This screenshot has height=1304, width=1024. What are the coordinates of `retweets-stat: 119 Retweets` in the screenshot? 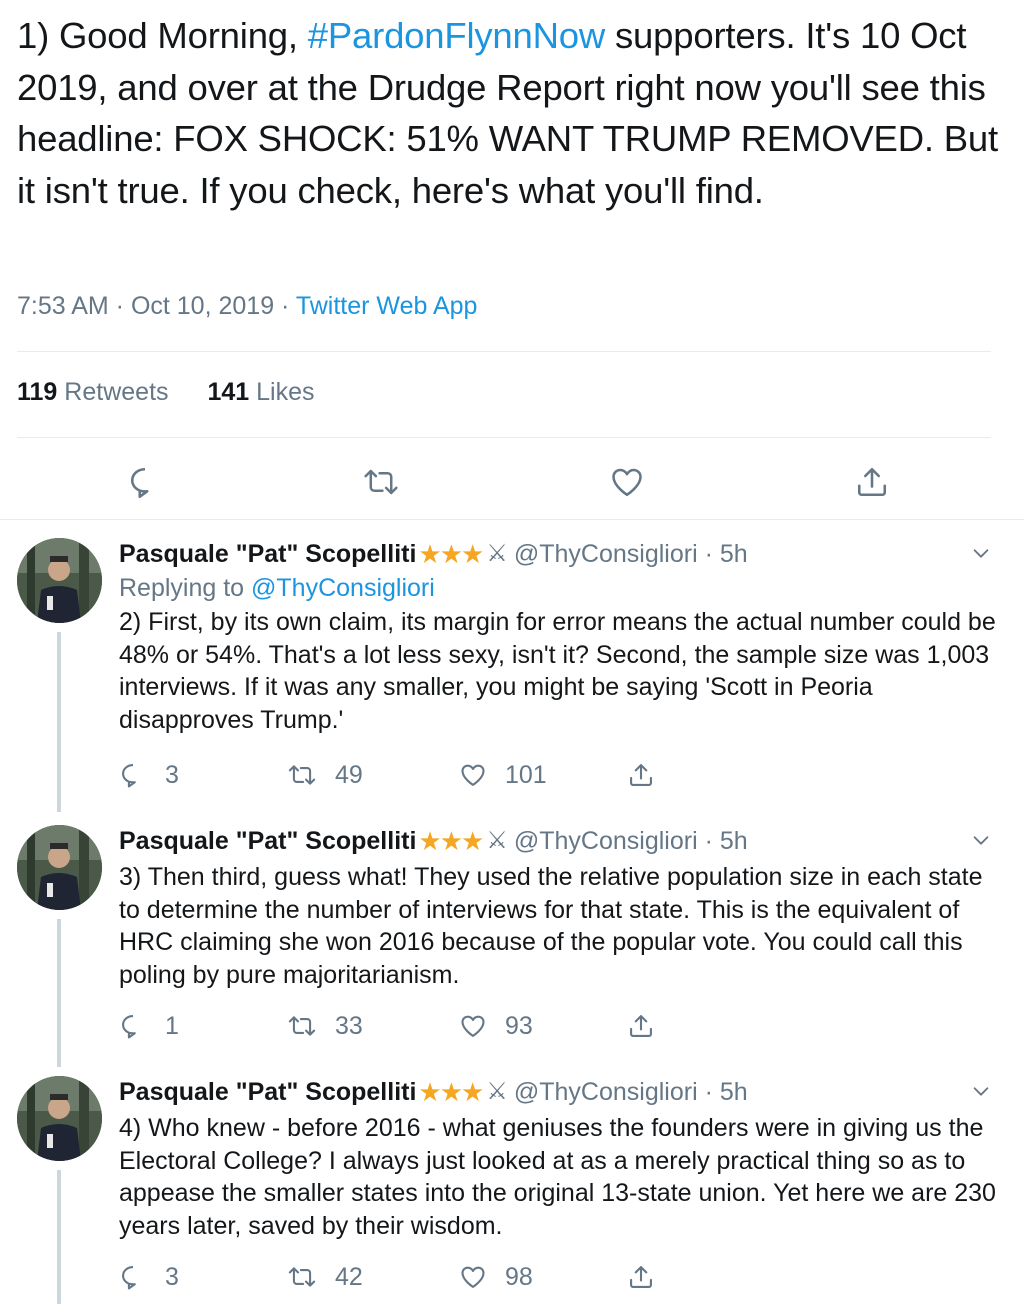 It's located at (93, 392).